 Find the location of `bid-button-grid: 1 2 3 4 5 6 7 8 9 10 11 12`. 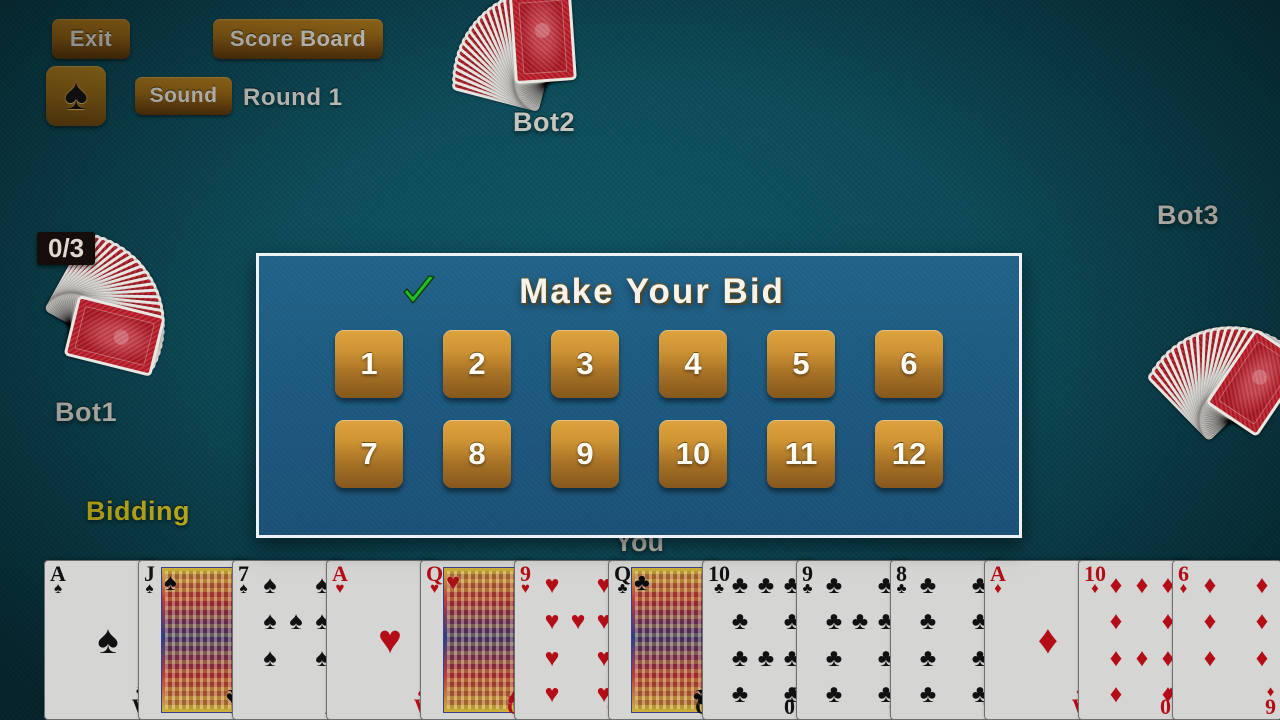

bid-button-grid: 1 2 3 4 5 6 7 8 9 10 11 12 is located at coordinates (639, 409).